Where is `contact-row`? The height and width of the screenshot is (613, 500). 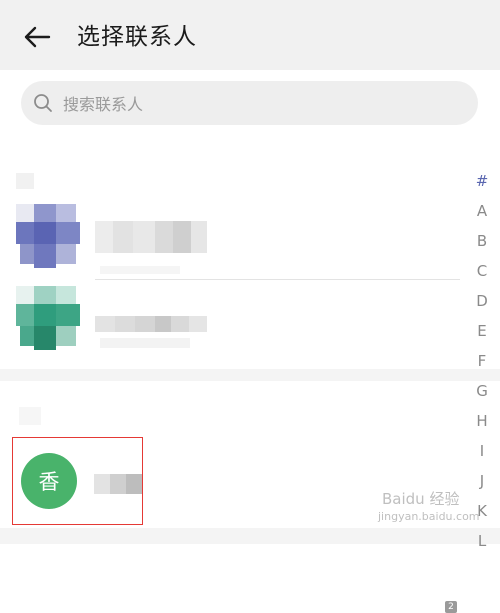 contact-row is located at coordinates (230, 239).